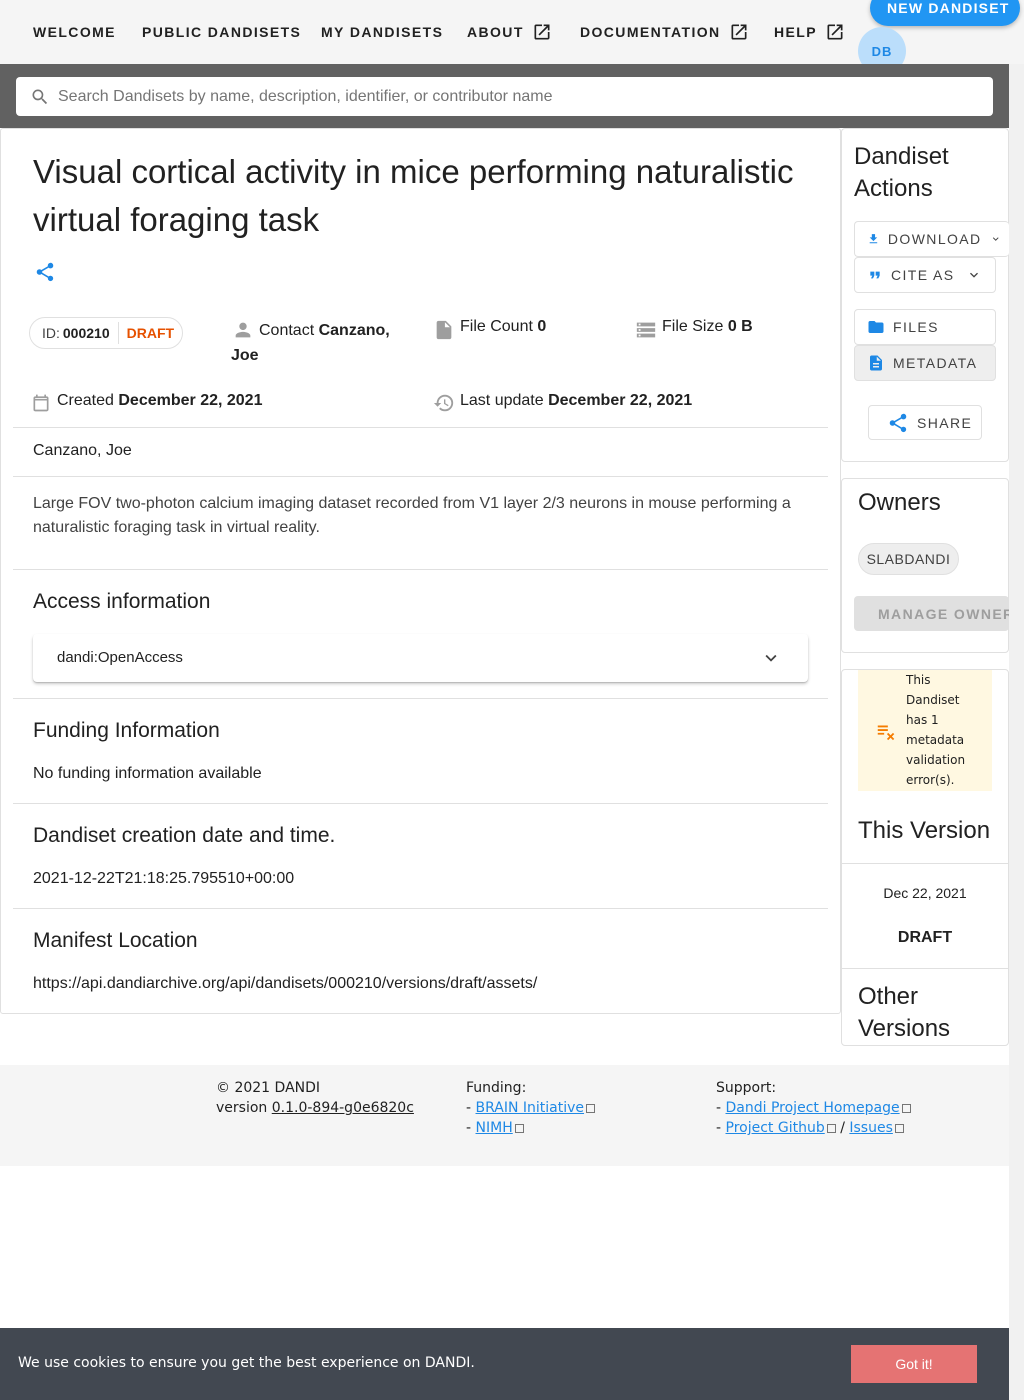  Describe the element at coordinates (945, 13) in the screenshot. I see `new-dandiset-button: NEW DANDISET` at that location.